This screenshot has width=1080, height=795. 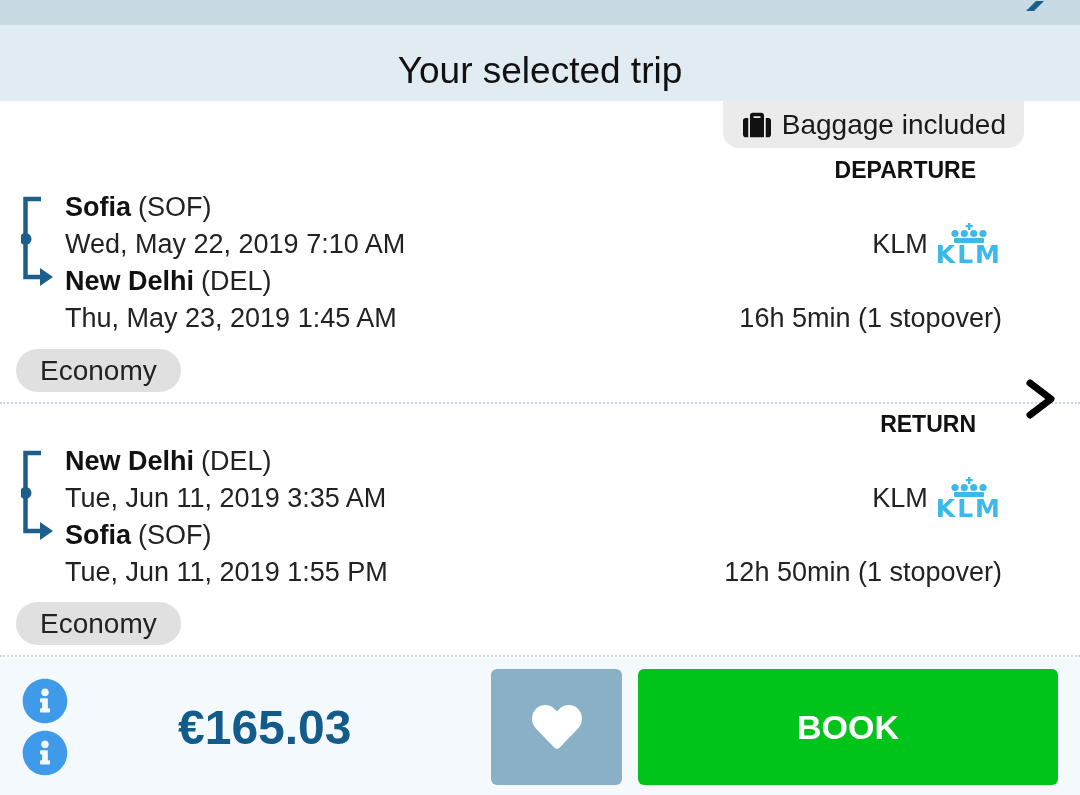 What do you see at coordinates (863, 572) in the screenshot?
I see `flight-duration: 12h 50min (1 stopover)` at bounding box center [863, 572].